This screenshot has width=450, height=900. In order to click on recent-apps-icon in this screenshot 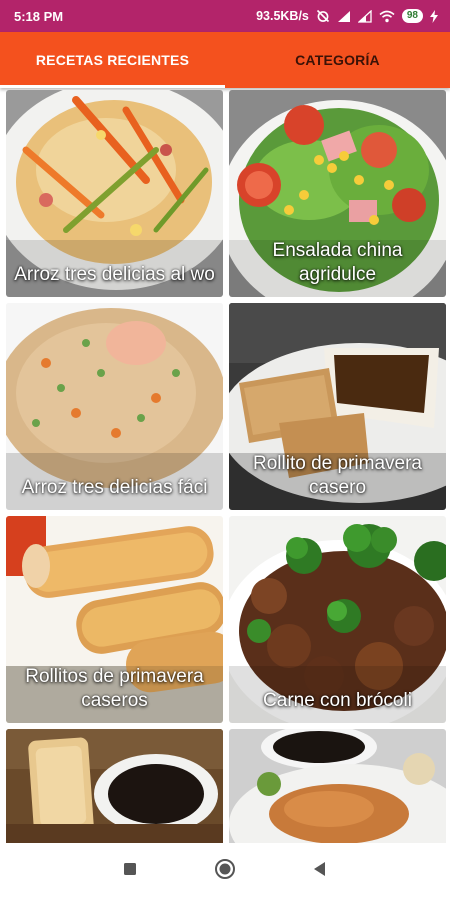, I will do `click(130, 871)`.